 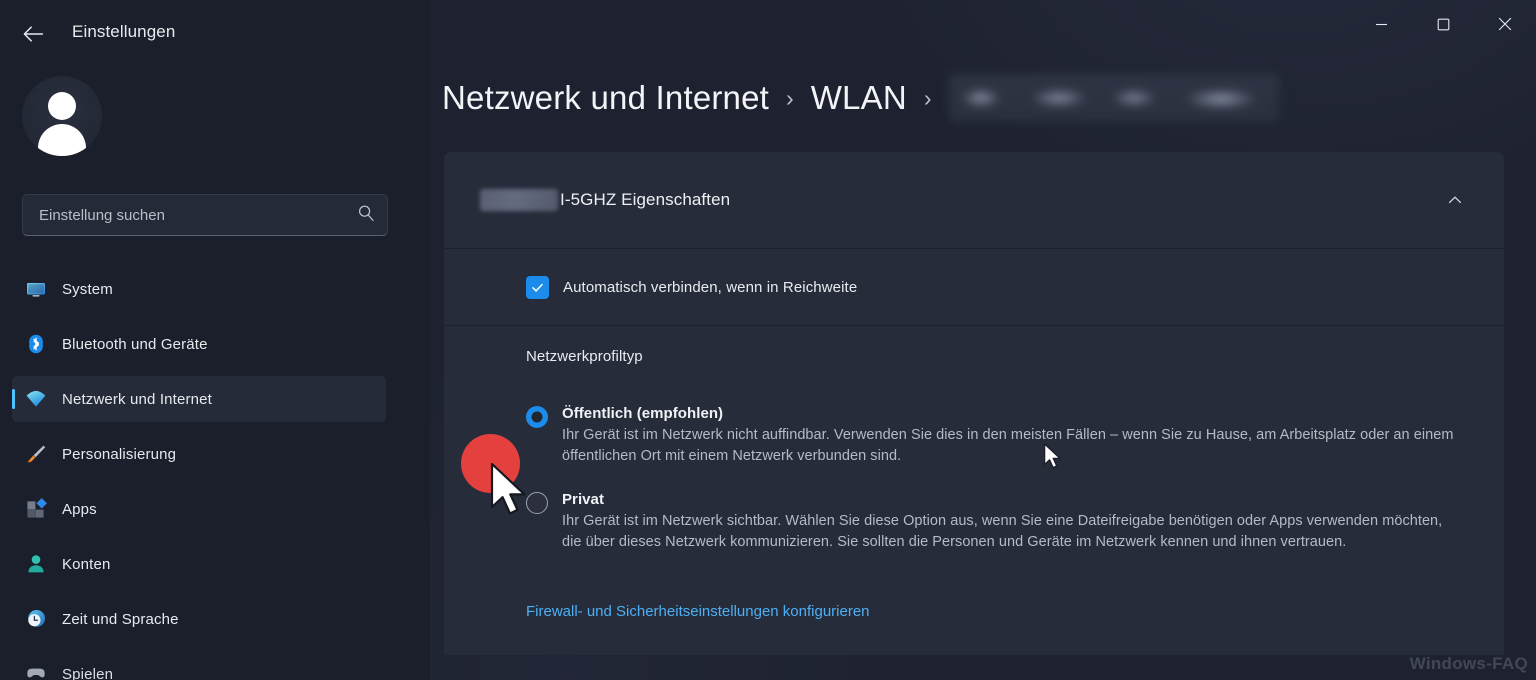 What do you see at coordinates (645, 199) in the screenshot?
I see `card-title: I-5GHZ Eigenschaften` at bounding box center [645, 199].